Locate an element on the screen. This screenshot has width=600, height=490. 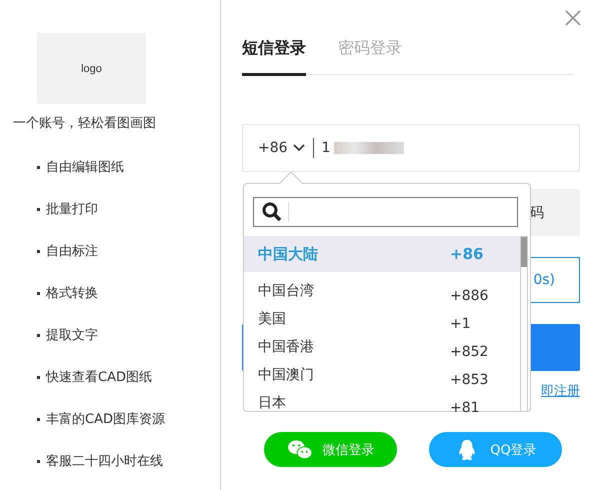
chat-bubbles-icon is located at coordinates (299, 449).